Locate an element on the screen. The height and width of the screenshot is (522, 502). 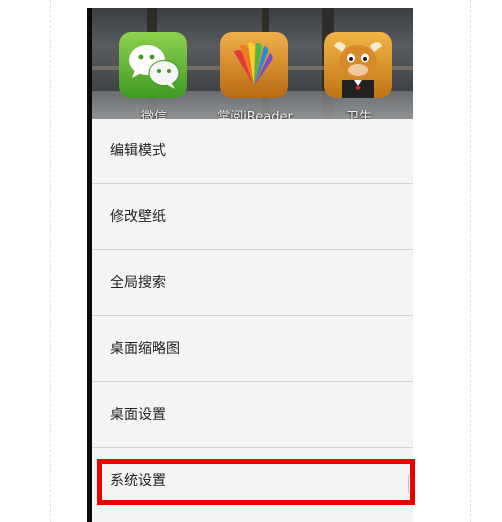
menu-item-system-settings: 系统设置 is located at coordinates (252, 481).